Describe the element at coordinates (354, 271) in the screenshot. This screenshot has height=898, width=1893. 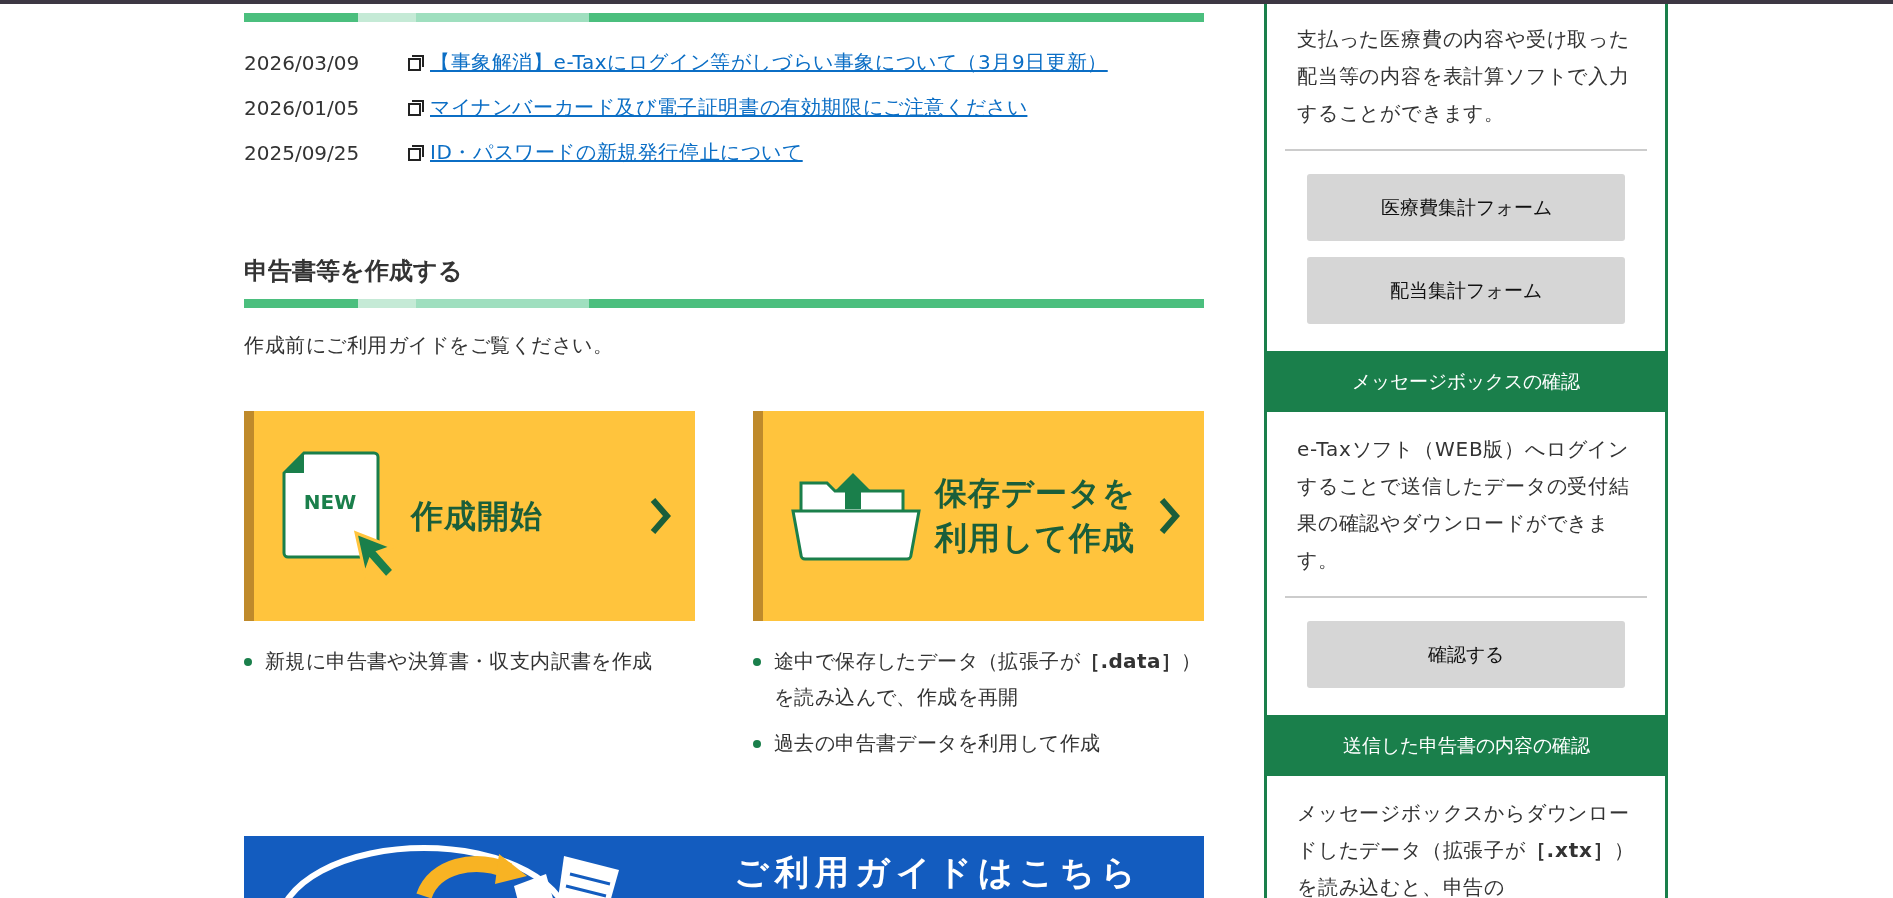
I see `section-heading: 申告書等を作成する` at that location.